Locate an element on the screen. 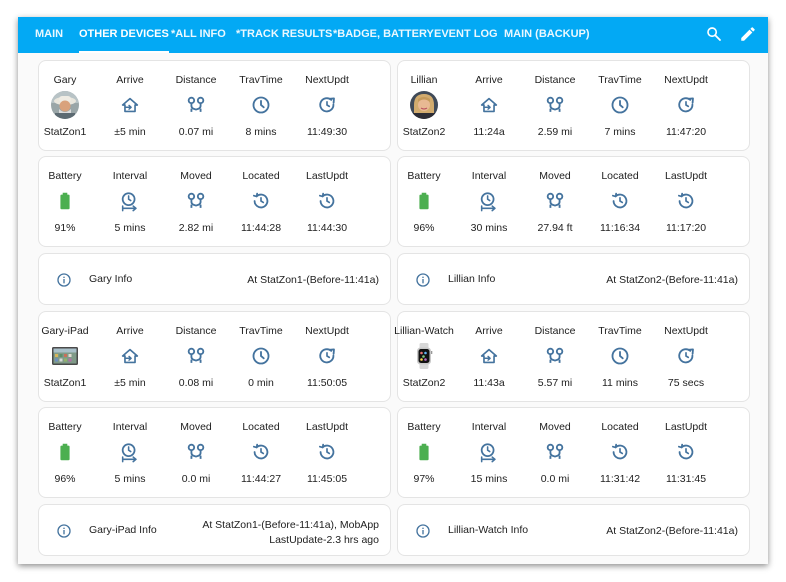 The height and width of the screenshot is (582, 786). device-name-cell: Lillian-Watch StatZon2 is located at coordinates (424, 356).